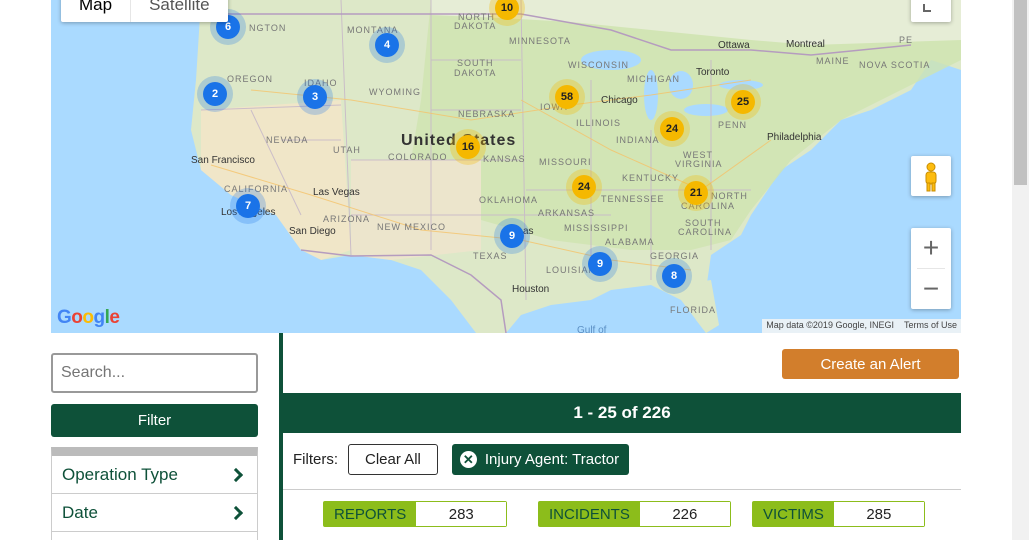  What do you see at coordinates (80, 512) in the screenshot?
I see `facet-label: Date` at bounding box center [80, 512].